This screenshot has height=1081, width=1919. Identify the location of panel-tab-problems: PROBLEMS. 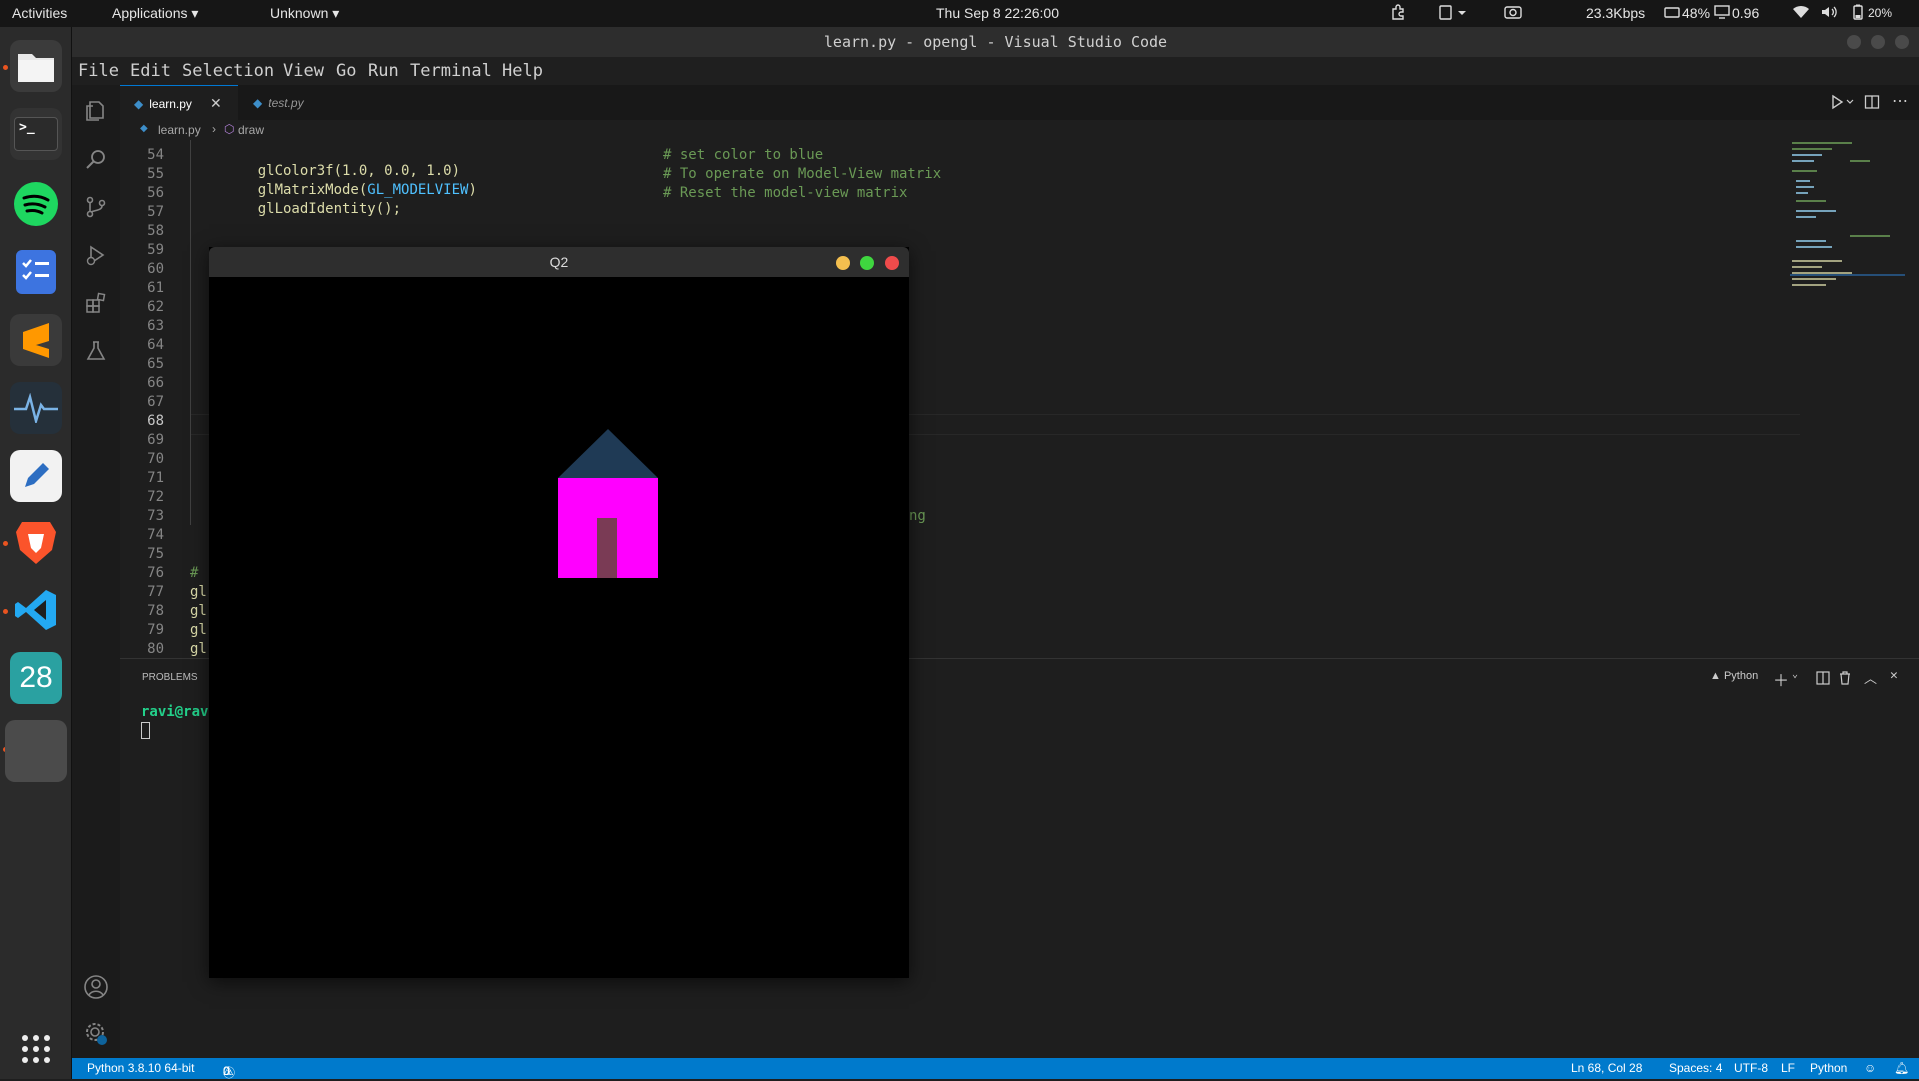
(170, 677).